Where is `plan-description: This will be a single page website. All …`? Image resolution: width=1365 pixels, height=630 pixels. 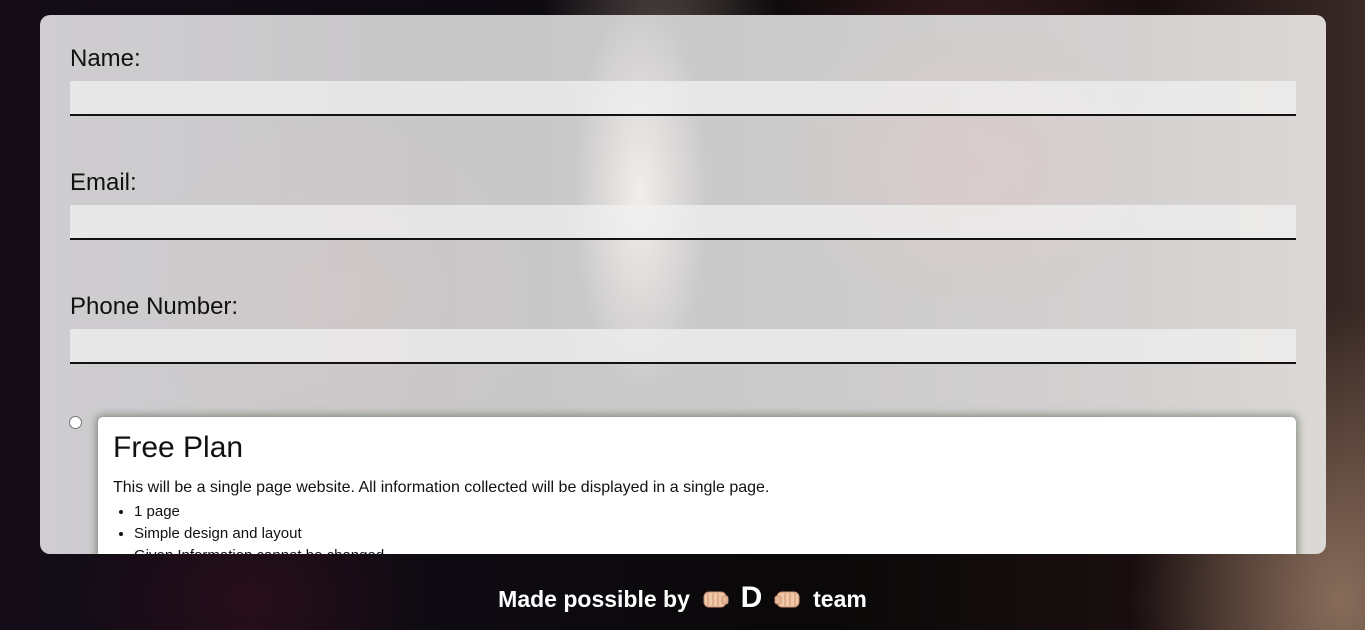
plan-description: This will be a single page website. All … is located at coordinates (441, 487).